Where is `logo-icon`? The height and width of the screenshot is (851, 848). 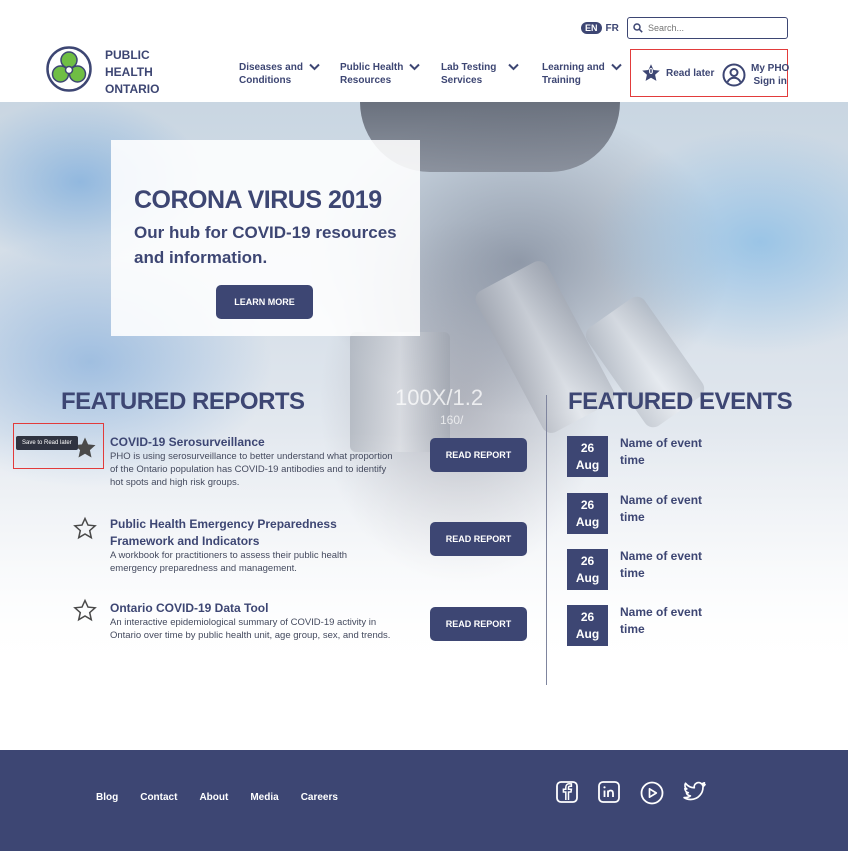 logo-icon is located at coordinates (69, 69).